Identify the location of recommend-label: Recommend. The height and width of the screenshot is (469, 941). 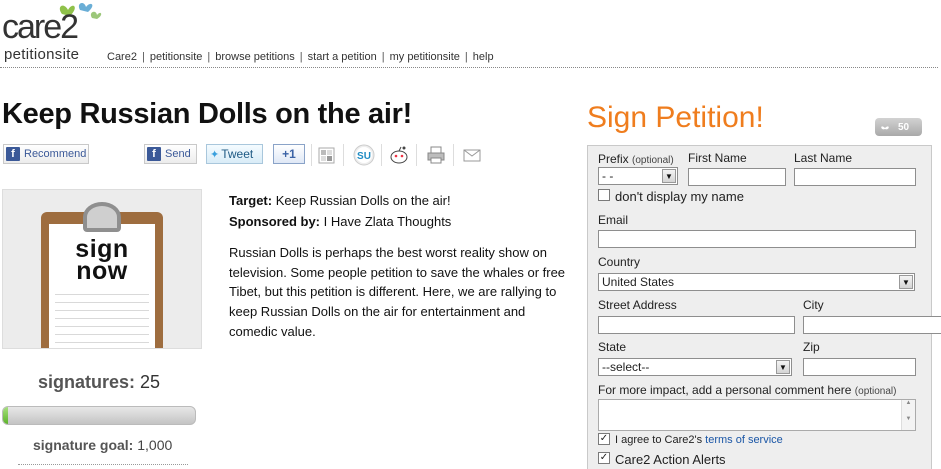
(55, 154).